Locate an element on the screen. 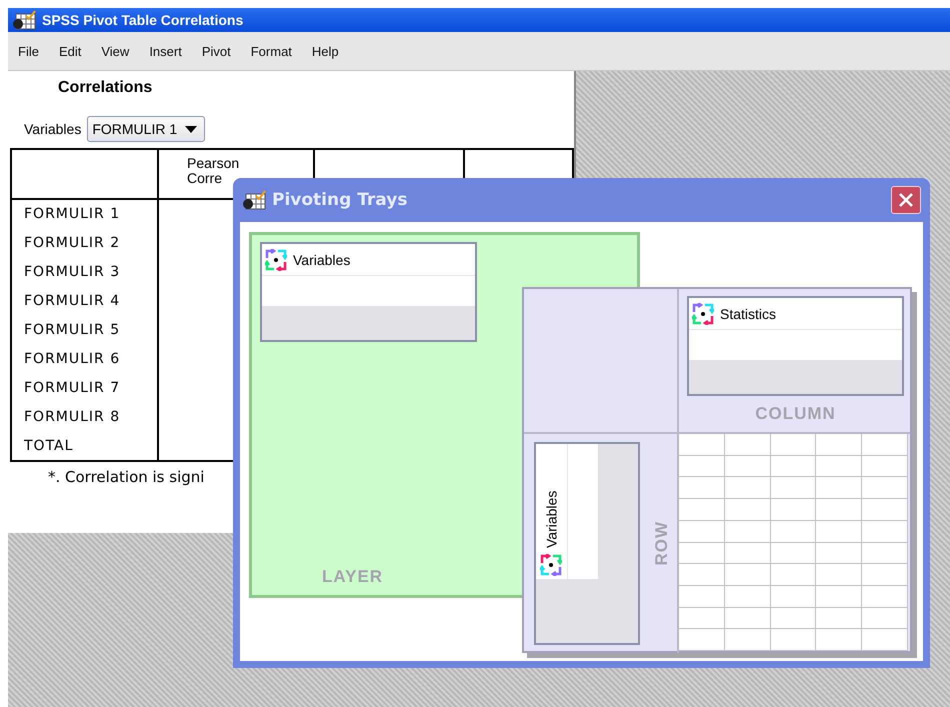  dialog-title: Pivoting Trays is located at coordinates (340, 200).